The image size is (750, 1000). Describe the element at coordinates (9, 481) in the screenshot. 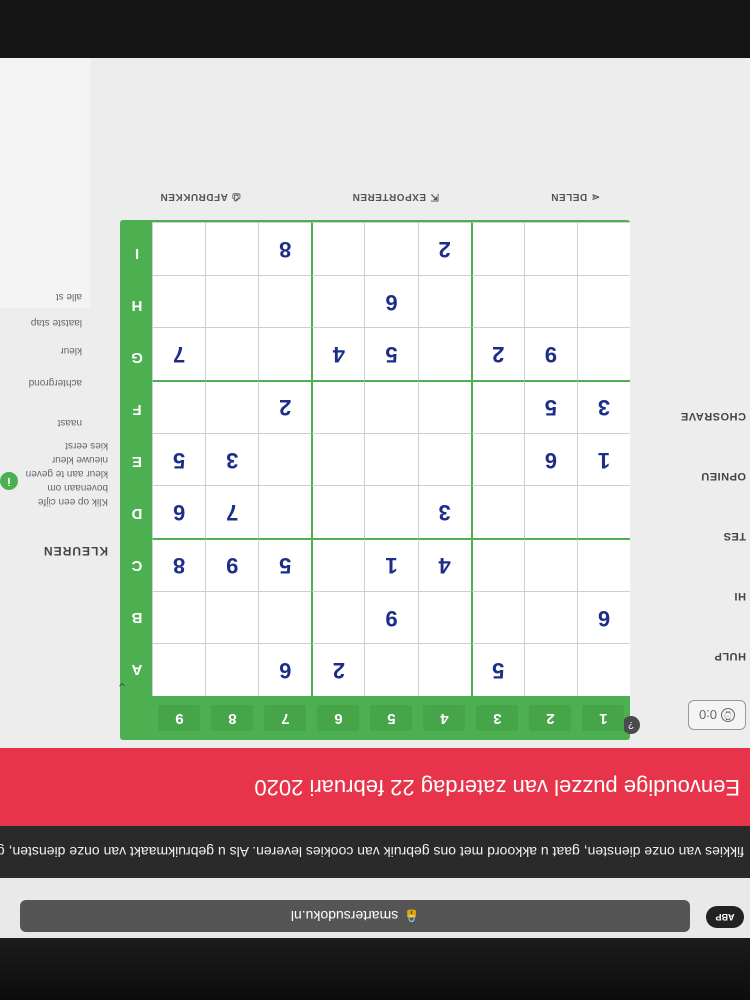

I see `info-icon: i` at that location.